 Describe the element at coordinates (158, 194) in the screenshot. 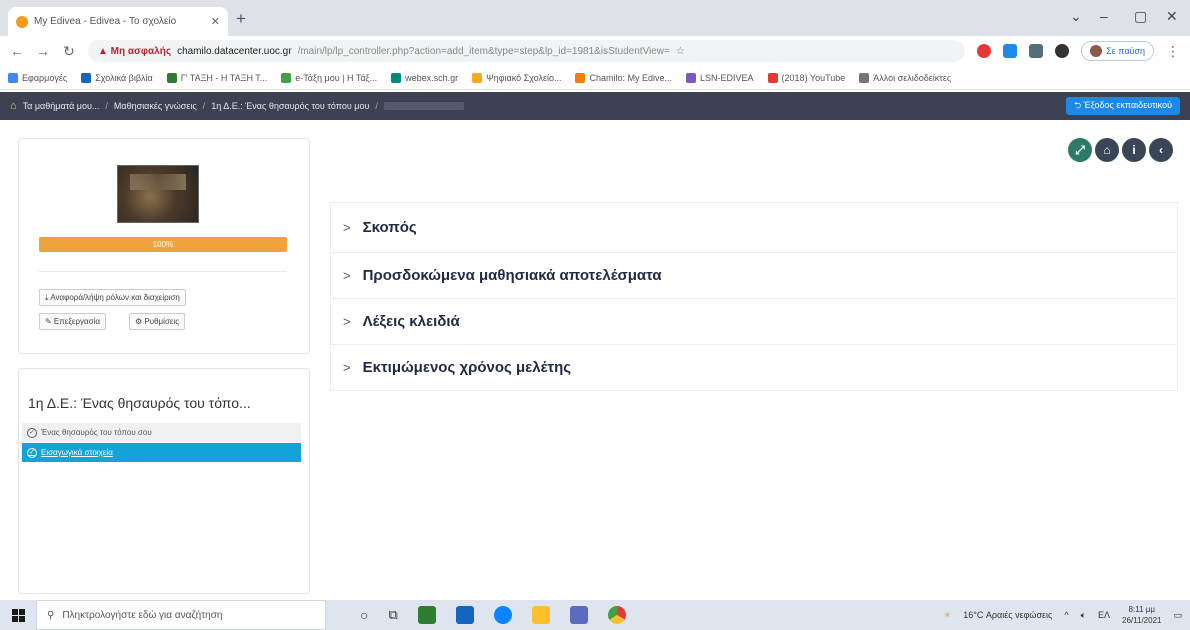

I see `course-image` at that location.